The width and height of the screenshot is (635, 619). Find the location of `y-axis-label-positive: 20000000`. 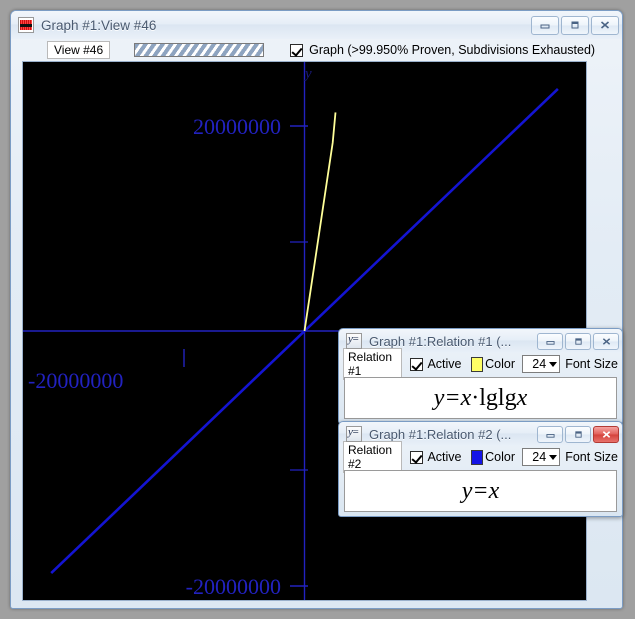

y-axis-label-positive: 20000000 is located at coordinates (237, 126).